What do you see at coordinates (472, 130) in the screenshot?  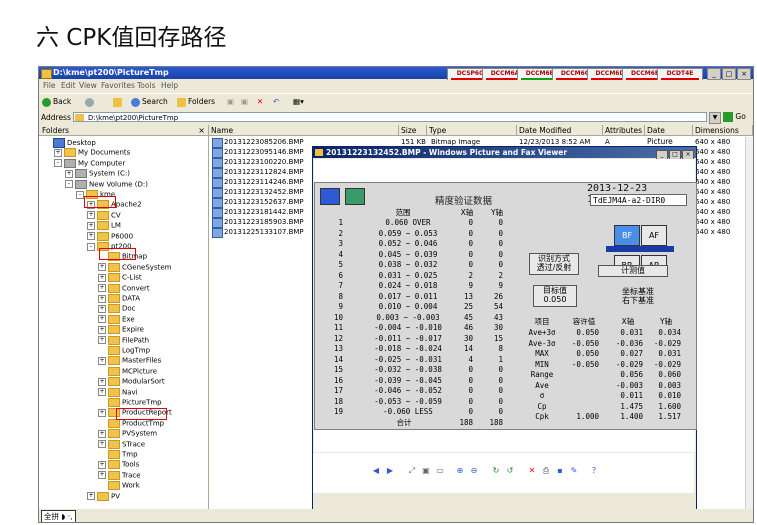 I see `column-type: Type` at bounding box center [472, 130].